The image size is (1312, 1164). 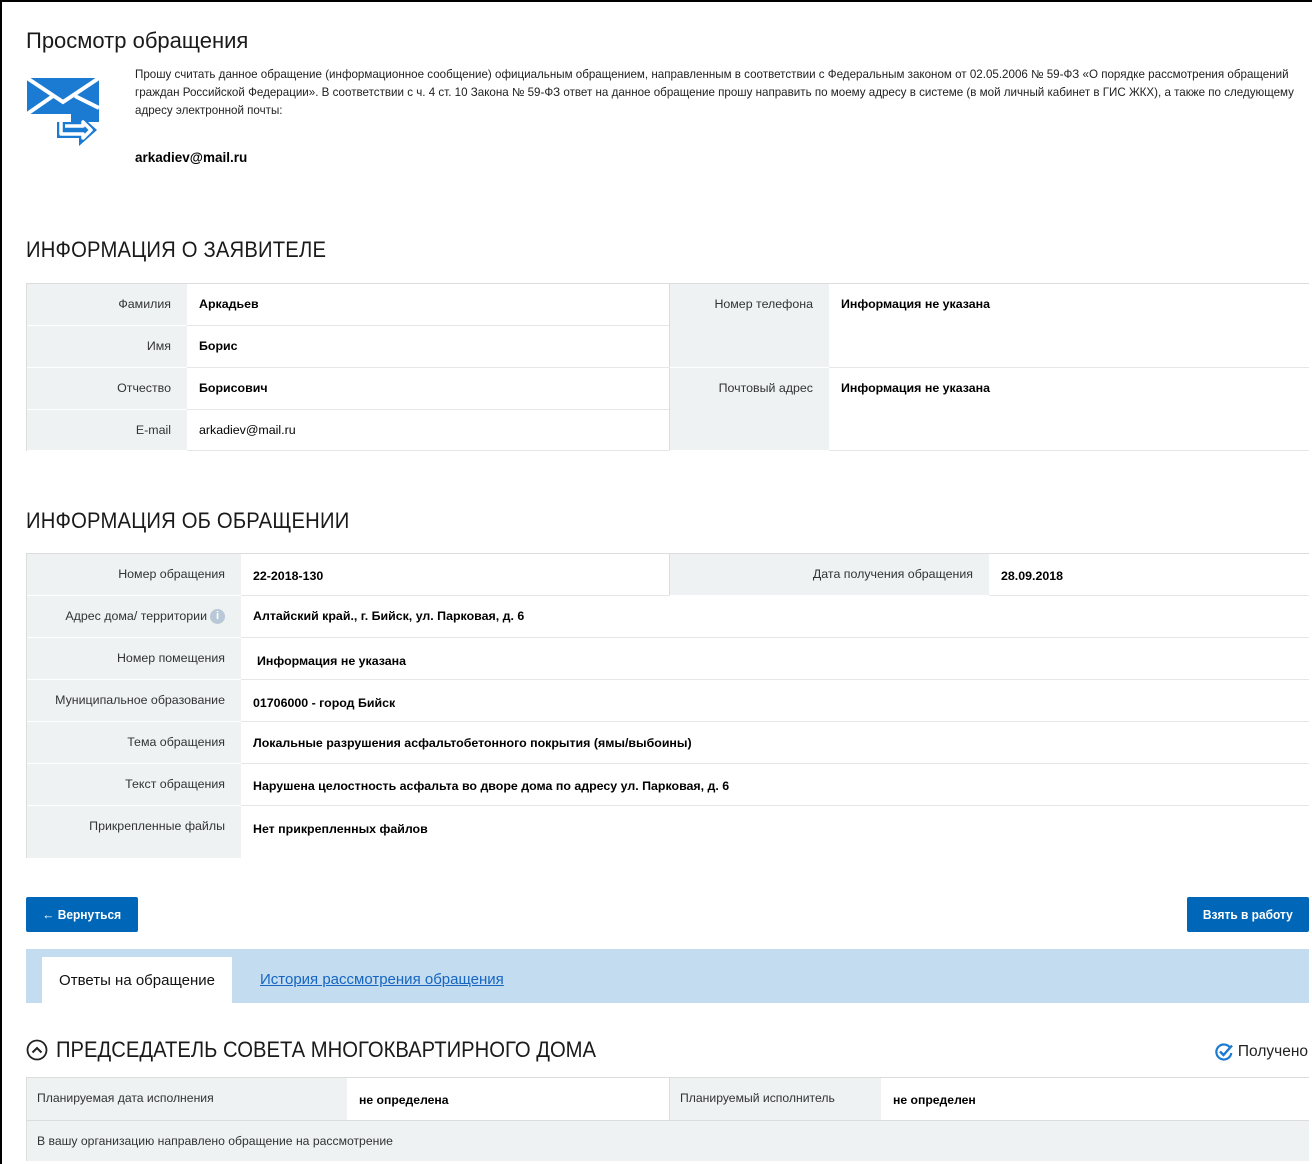 What do you see at coordinates (187, 1099) in the screenshot?
I see `planned-date-label: Планируемая дата исполнения` at bounding box center [187, 1099].